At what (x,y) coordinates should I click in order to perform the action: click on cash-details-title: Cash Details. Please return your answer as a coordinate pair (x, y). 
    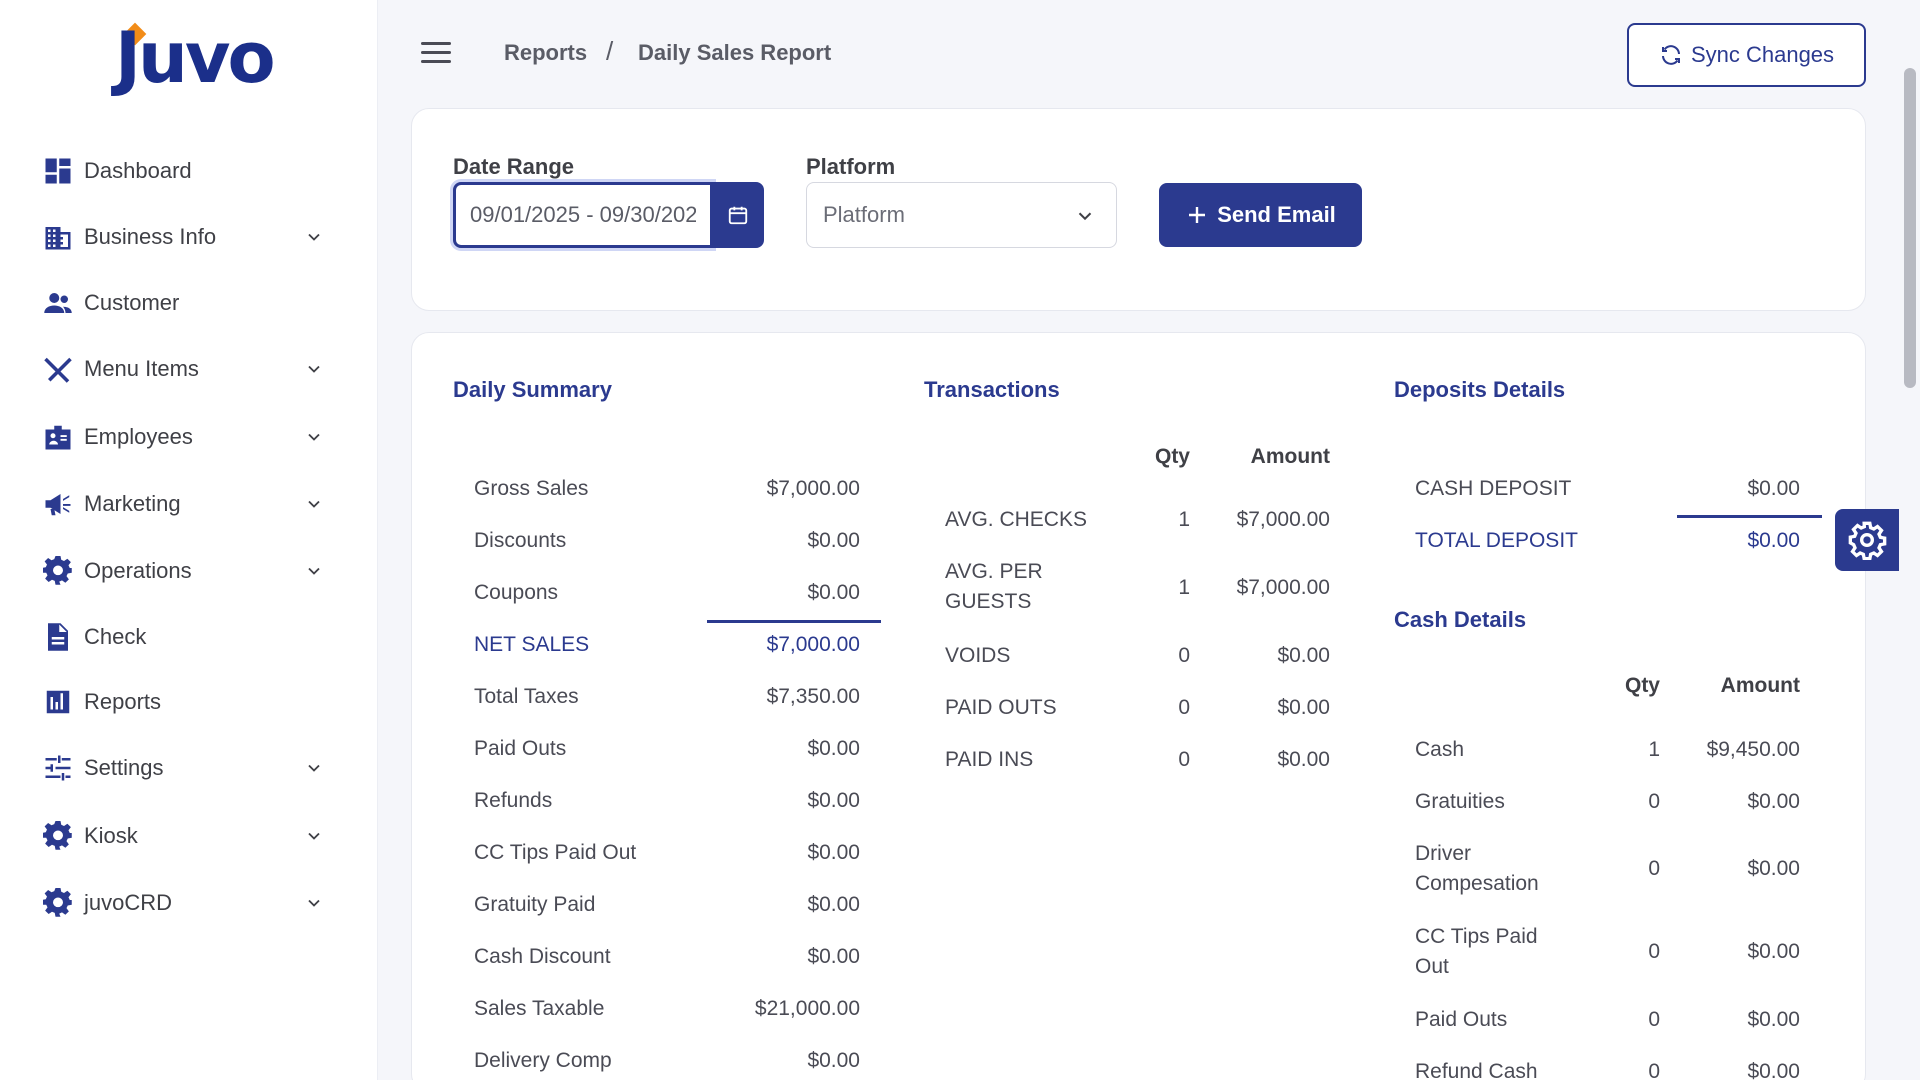
    Looking at the image, I should click on (1460, 619).